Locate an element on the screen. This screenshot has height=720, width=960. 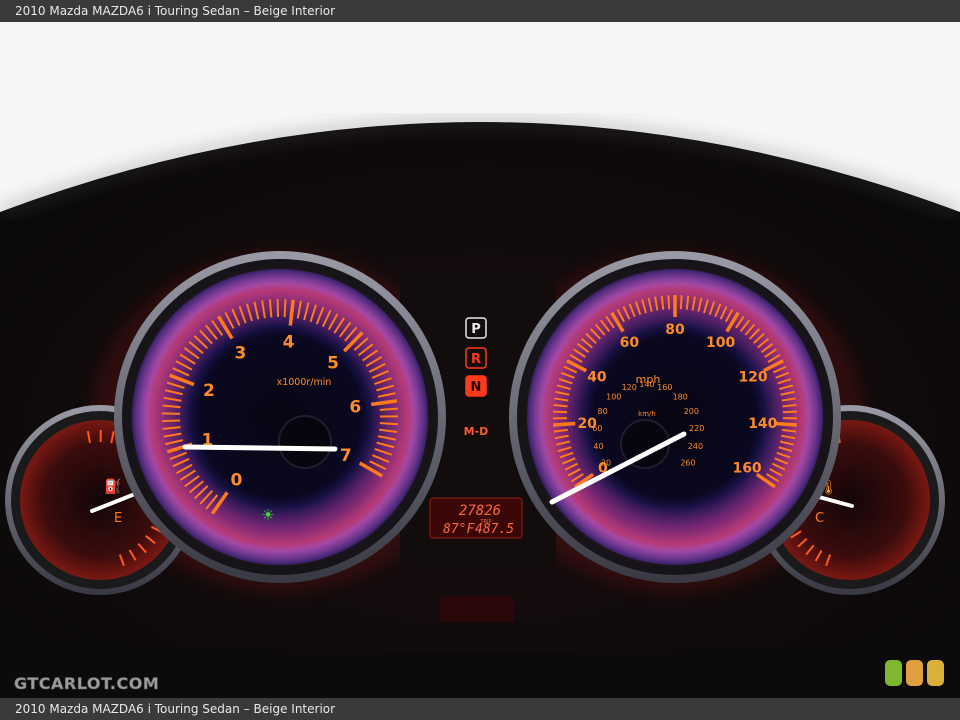
kmh-label-80: 80 is located at coordinates (603, 411).